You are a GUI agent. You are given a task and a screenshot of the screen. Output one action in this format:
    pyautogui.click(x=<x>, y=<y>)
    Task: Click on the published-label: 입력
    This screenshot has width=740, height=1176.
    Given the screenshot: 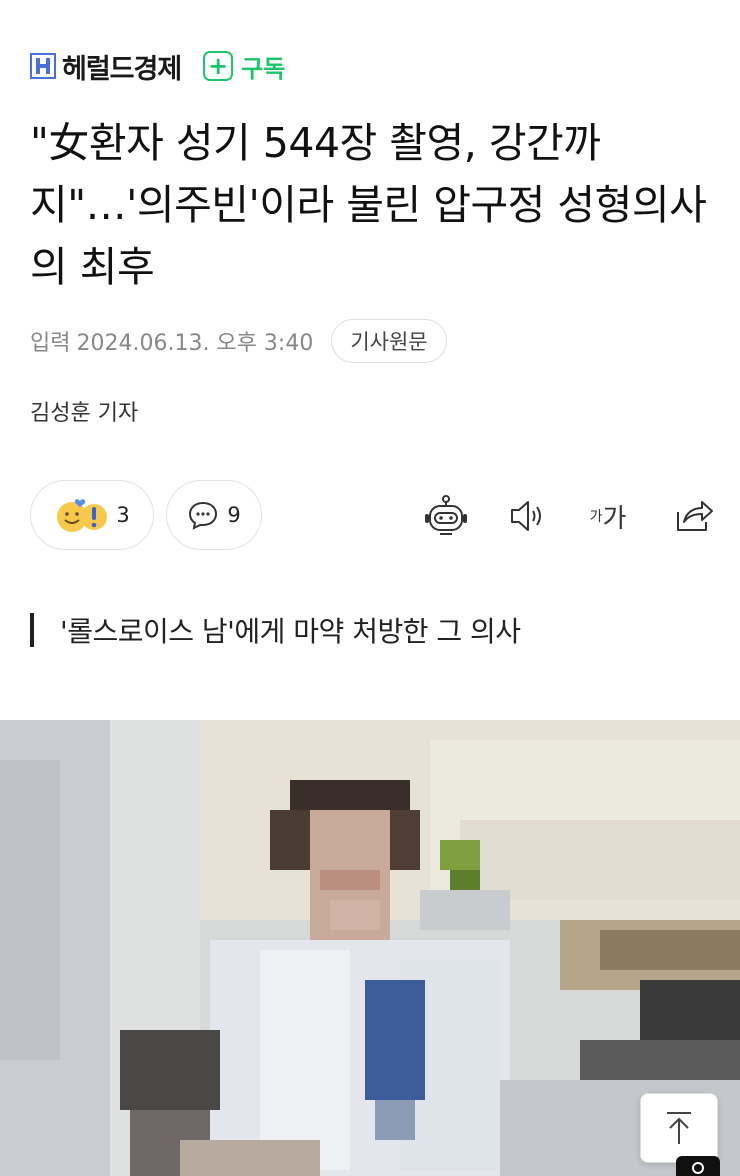 What is the action you would take?
    pyautogui.click(x=50, y=343)
    